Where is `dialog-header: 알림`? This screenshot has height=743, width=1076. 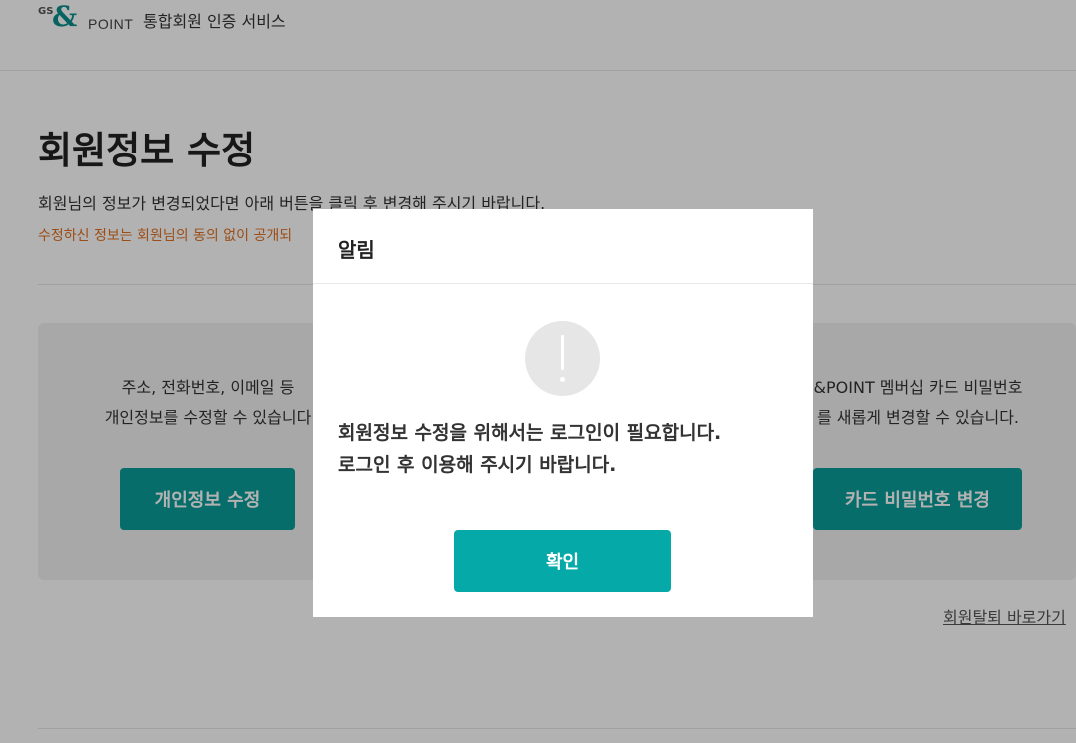 dialog-header: 알림 is located at coordinates (563, 246).